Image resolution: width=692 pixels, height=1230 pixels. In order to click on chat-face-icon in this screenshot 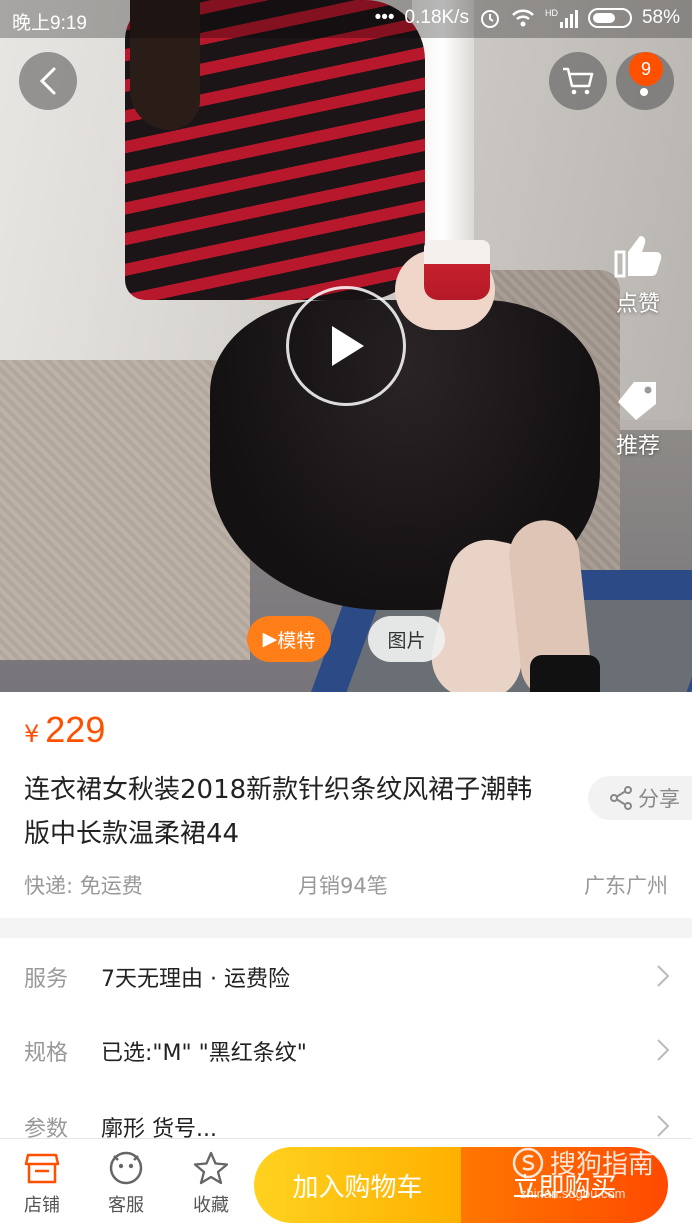, I will do `click(126, 1168)`.